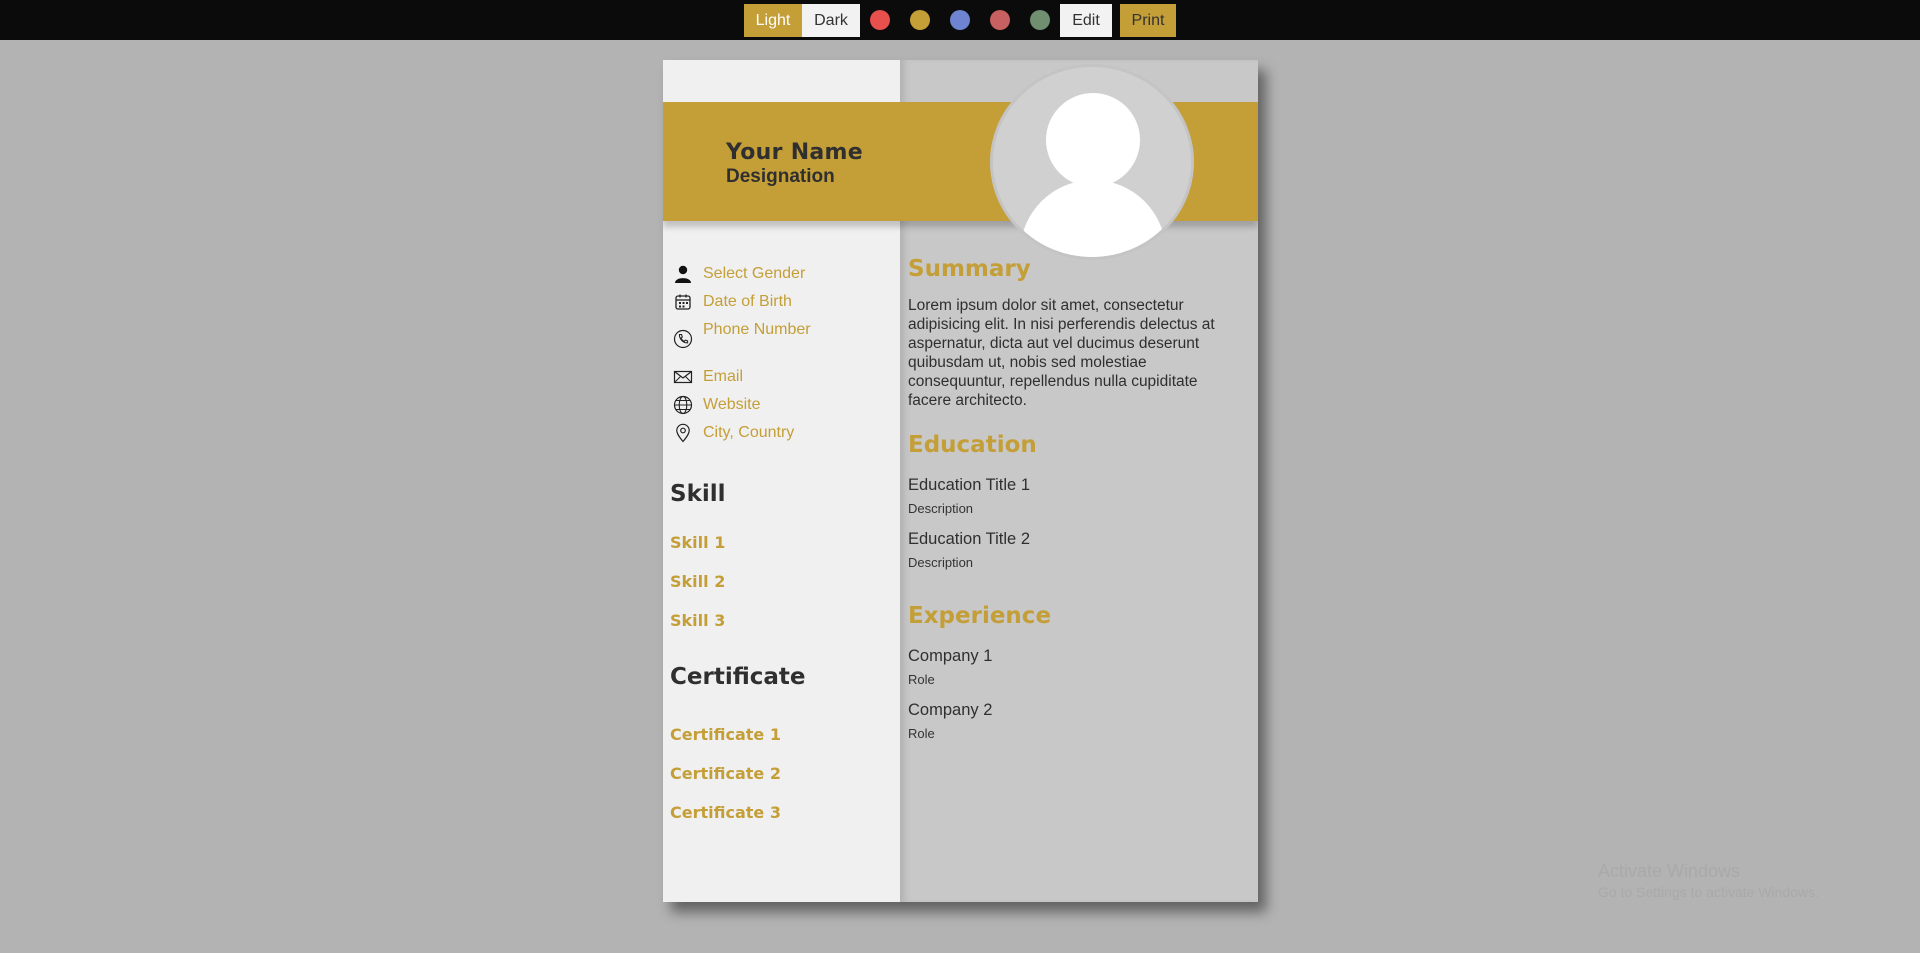 The height and width of the screenshot is (953, 1920). Describe the element at coordinates (683, 302) in the screenshot. I see `calendar-icon` at that location.